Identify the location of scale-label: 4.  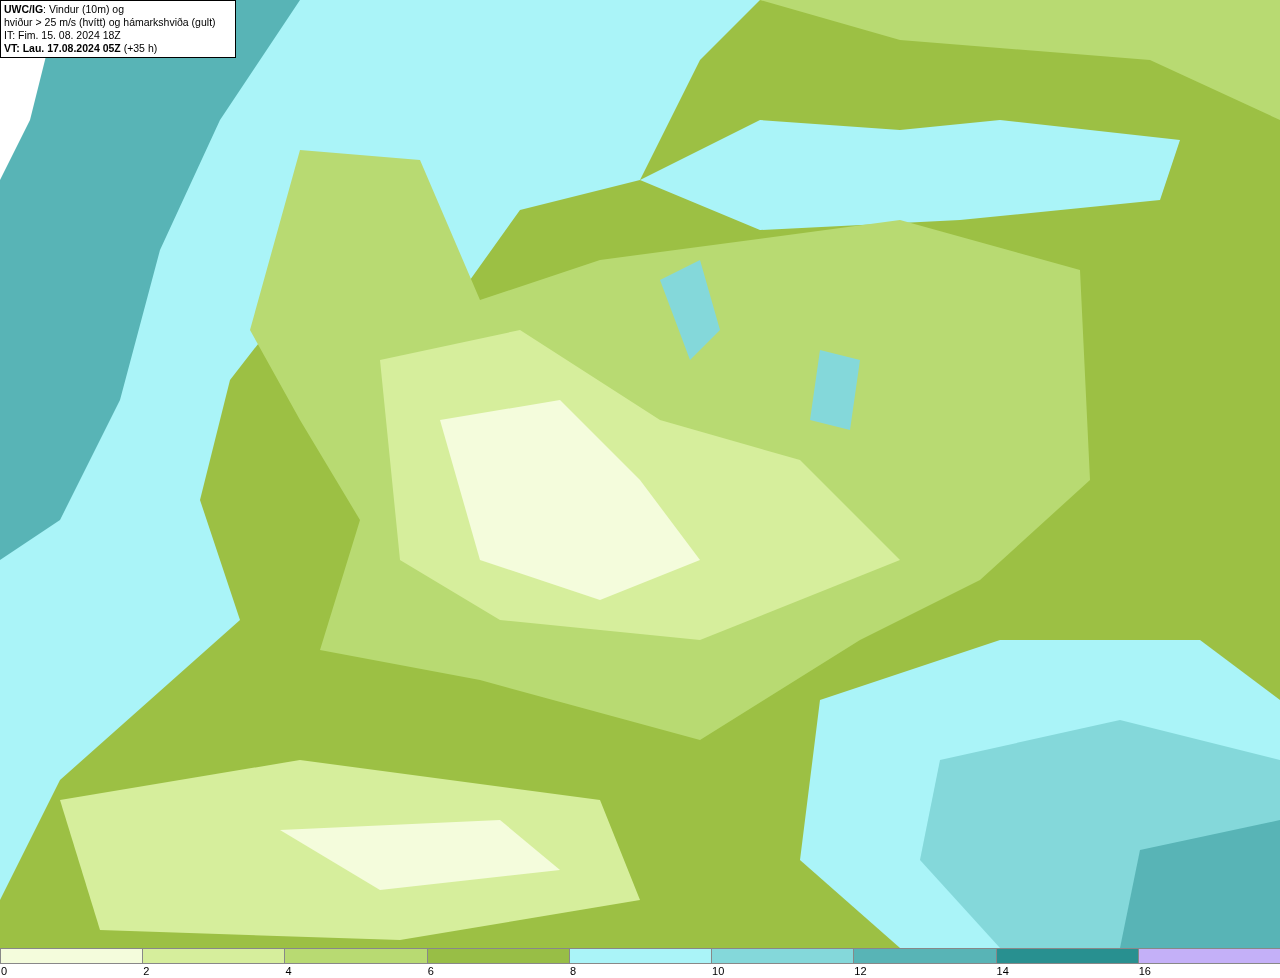
(288, 971).